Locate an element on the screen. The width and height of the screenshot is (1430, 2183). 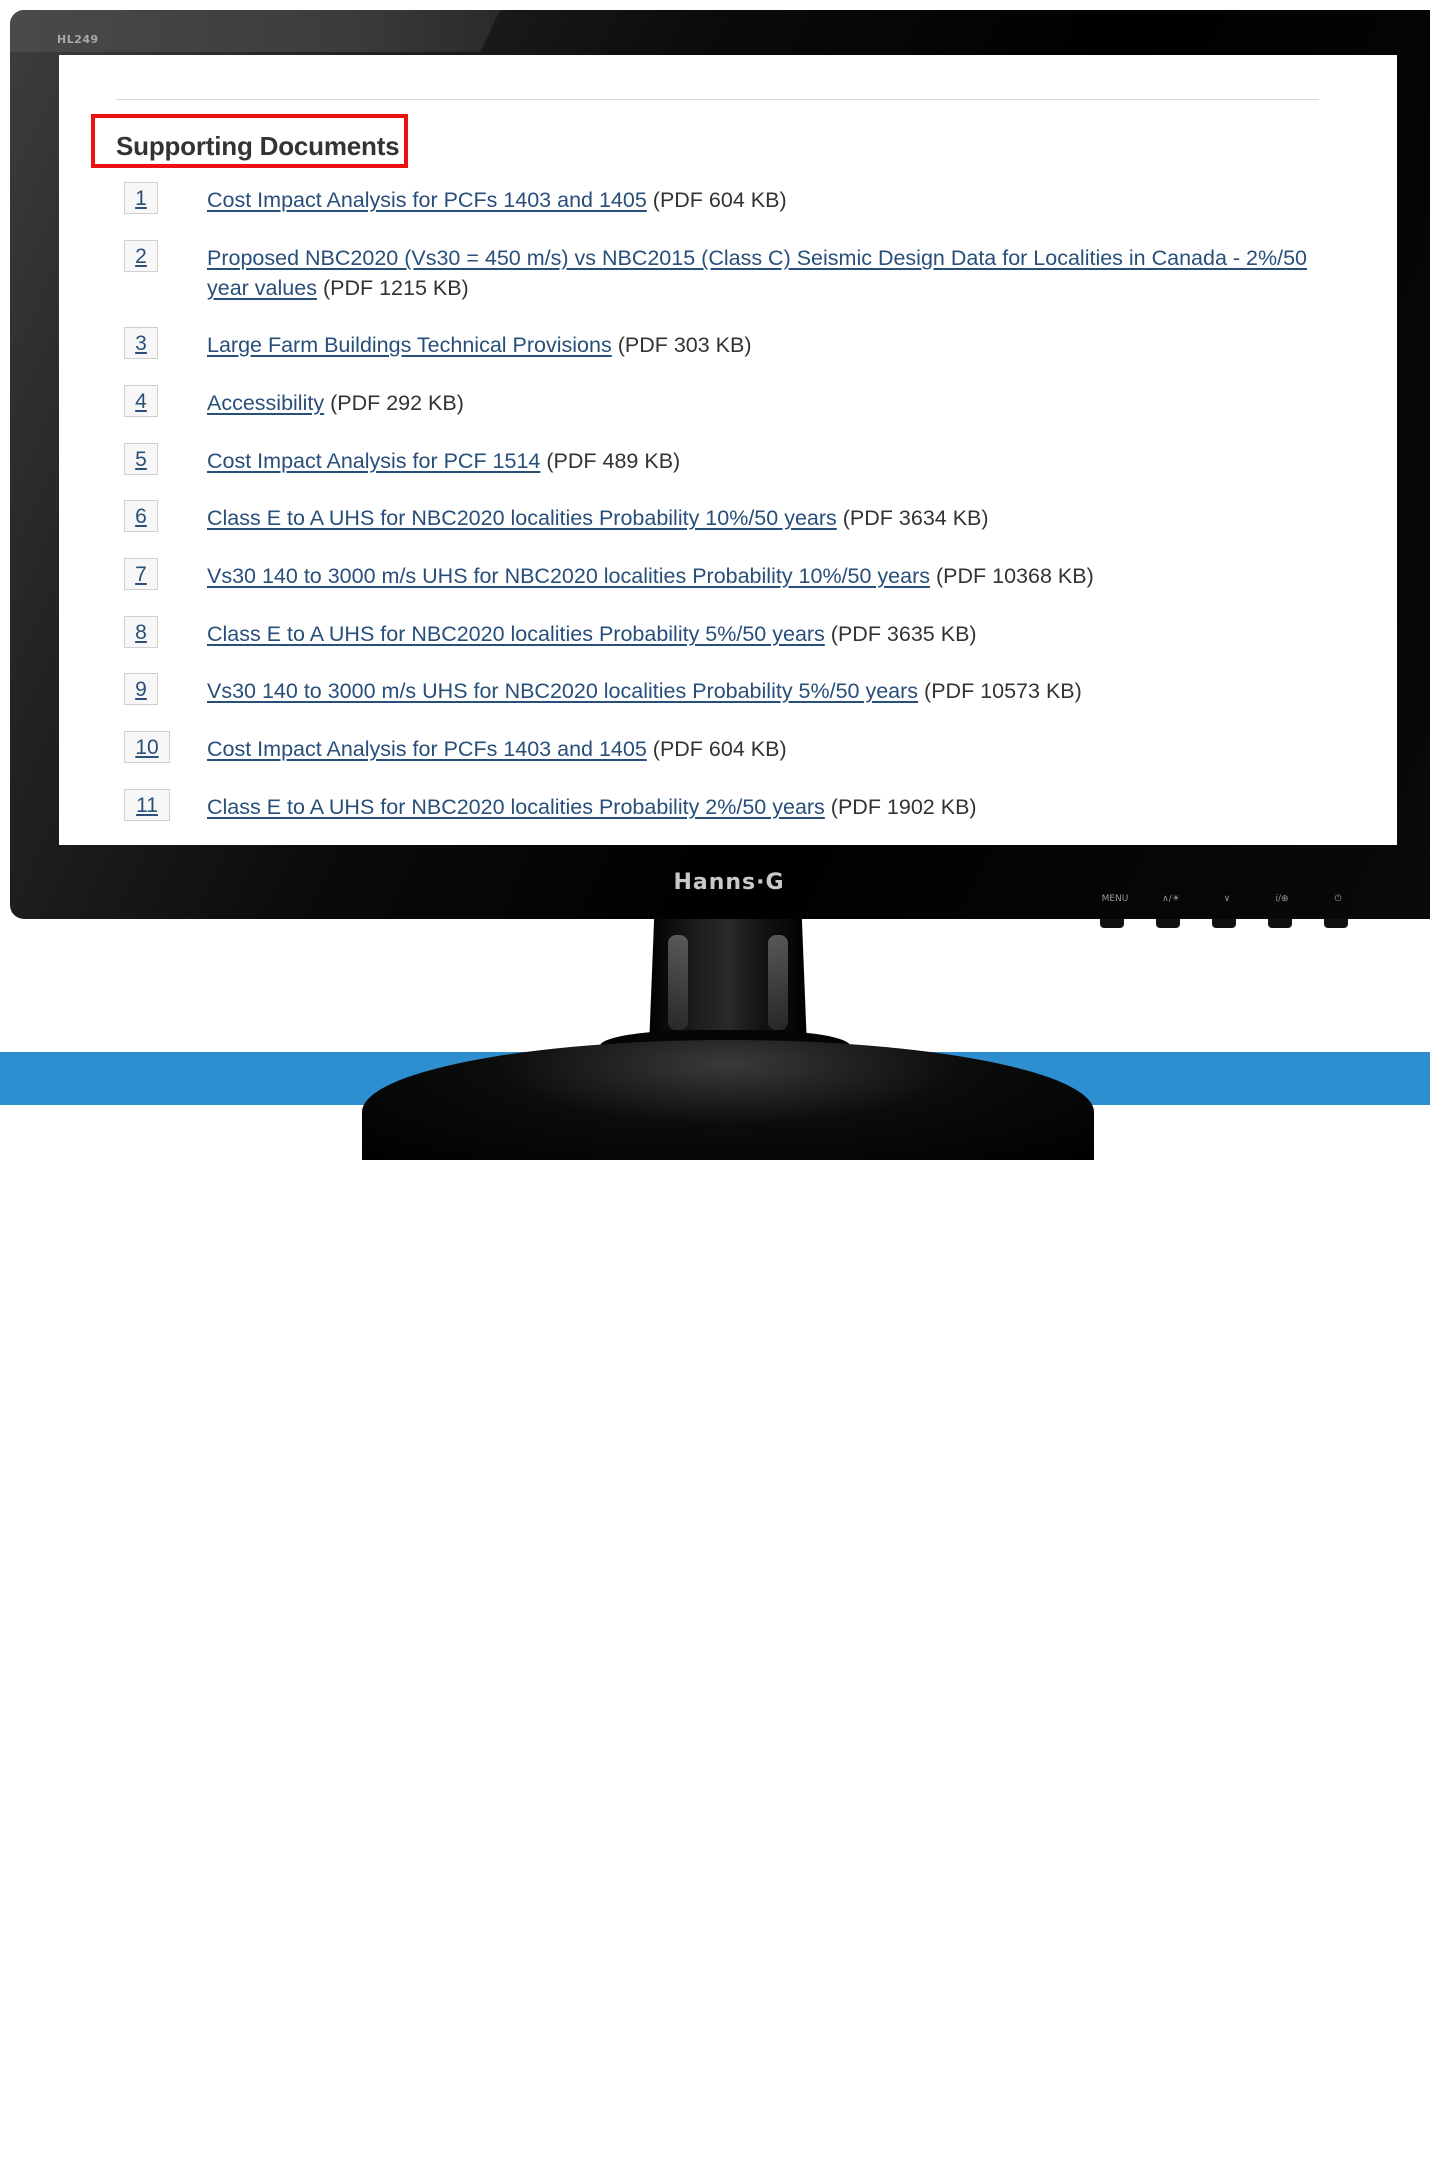
monitor-down-label: ∨ is located at coordinates (1227, 899).